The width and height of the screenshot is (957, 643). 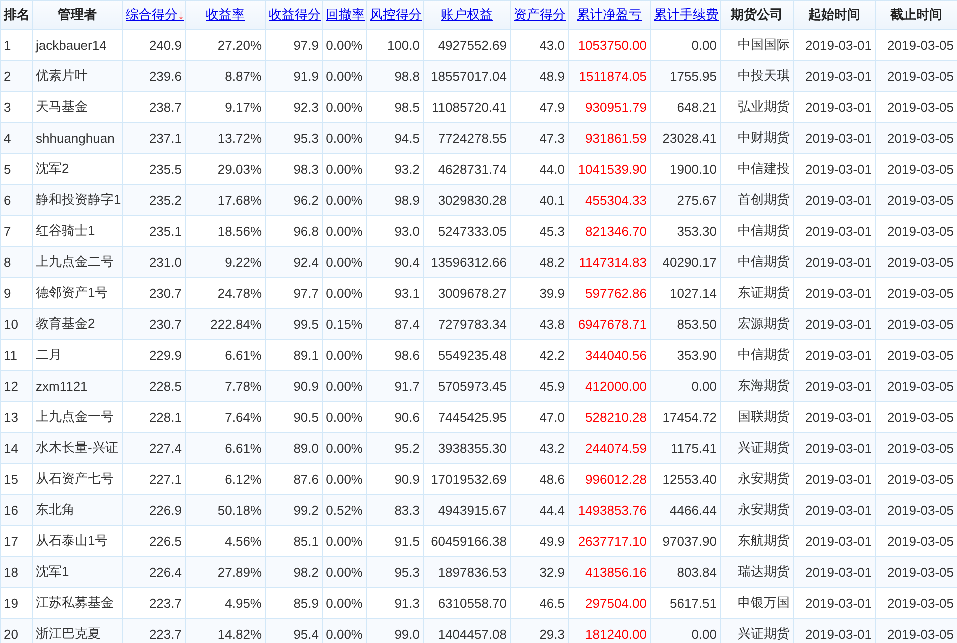 I want to click on table-cell: 18, so click(x=16, y=572).